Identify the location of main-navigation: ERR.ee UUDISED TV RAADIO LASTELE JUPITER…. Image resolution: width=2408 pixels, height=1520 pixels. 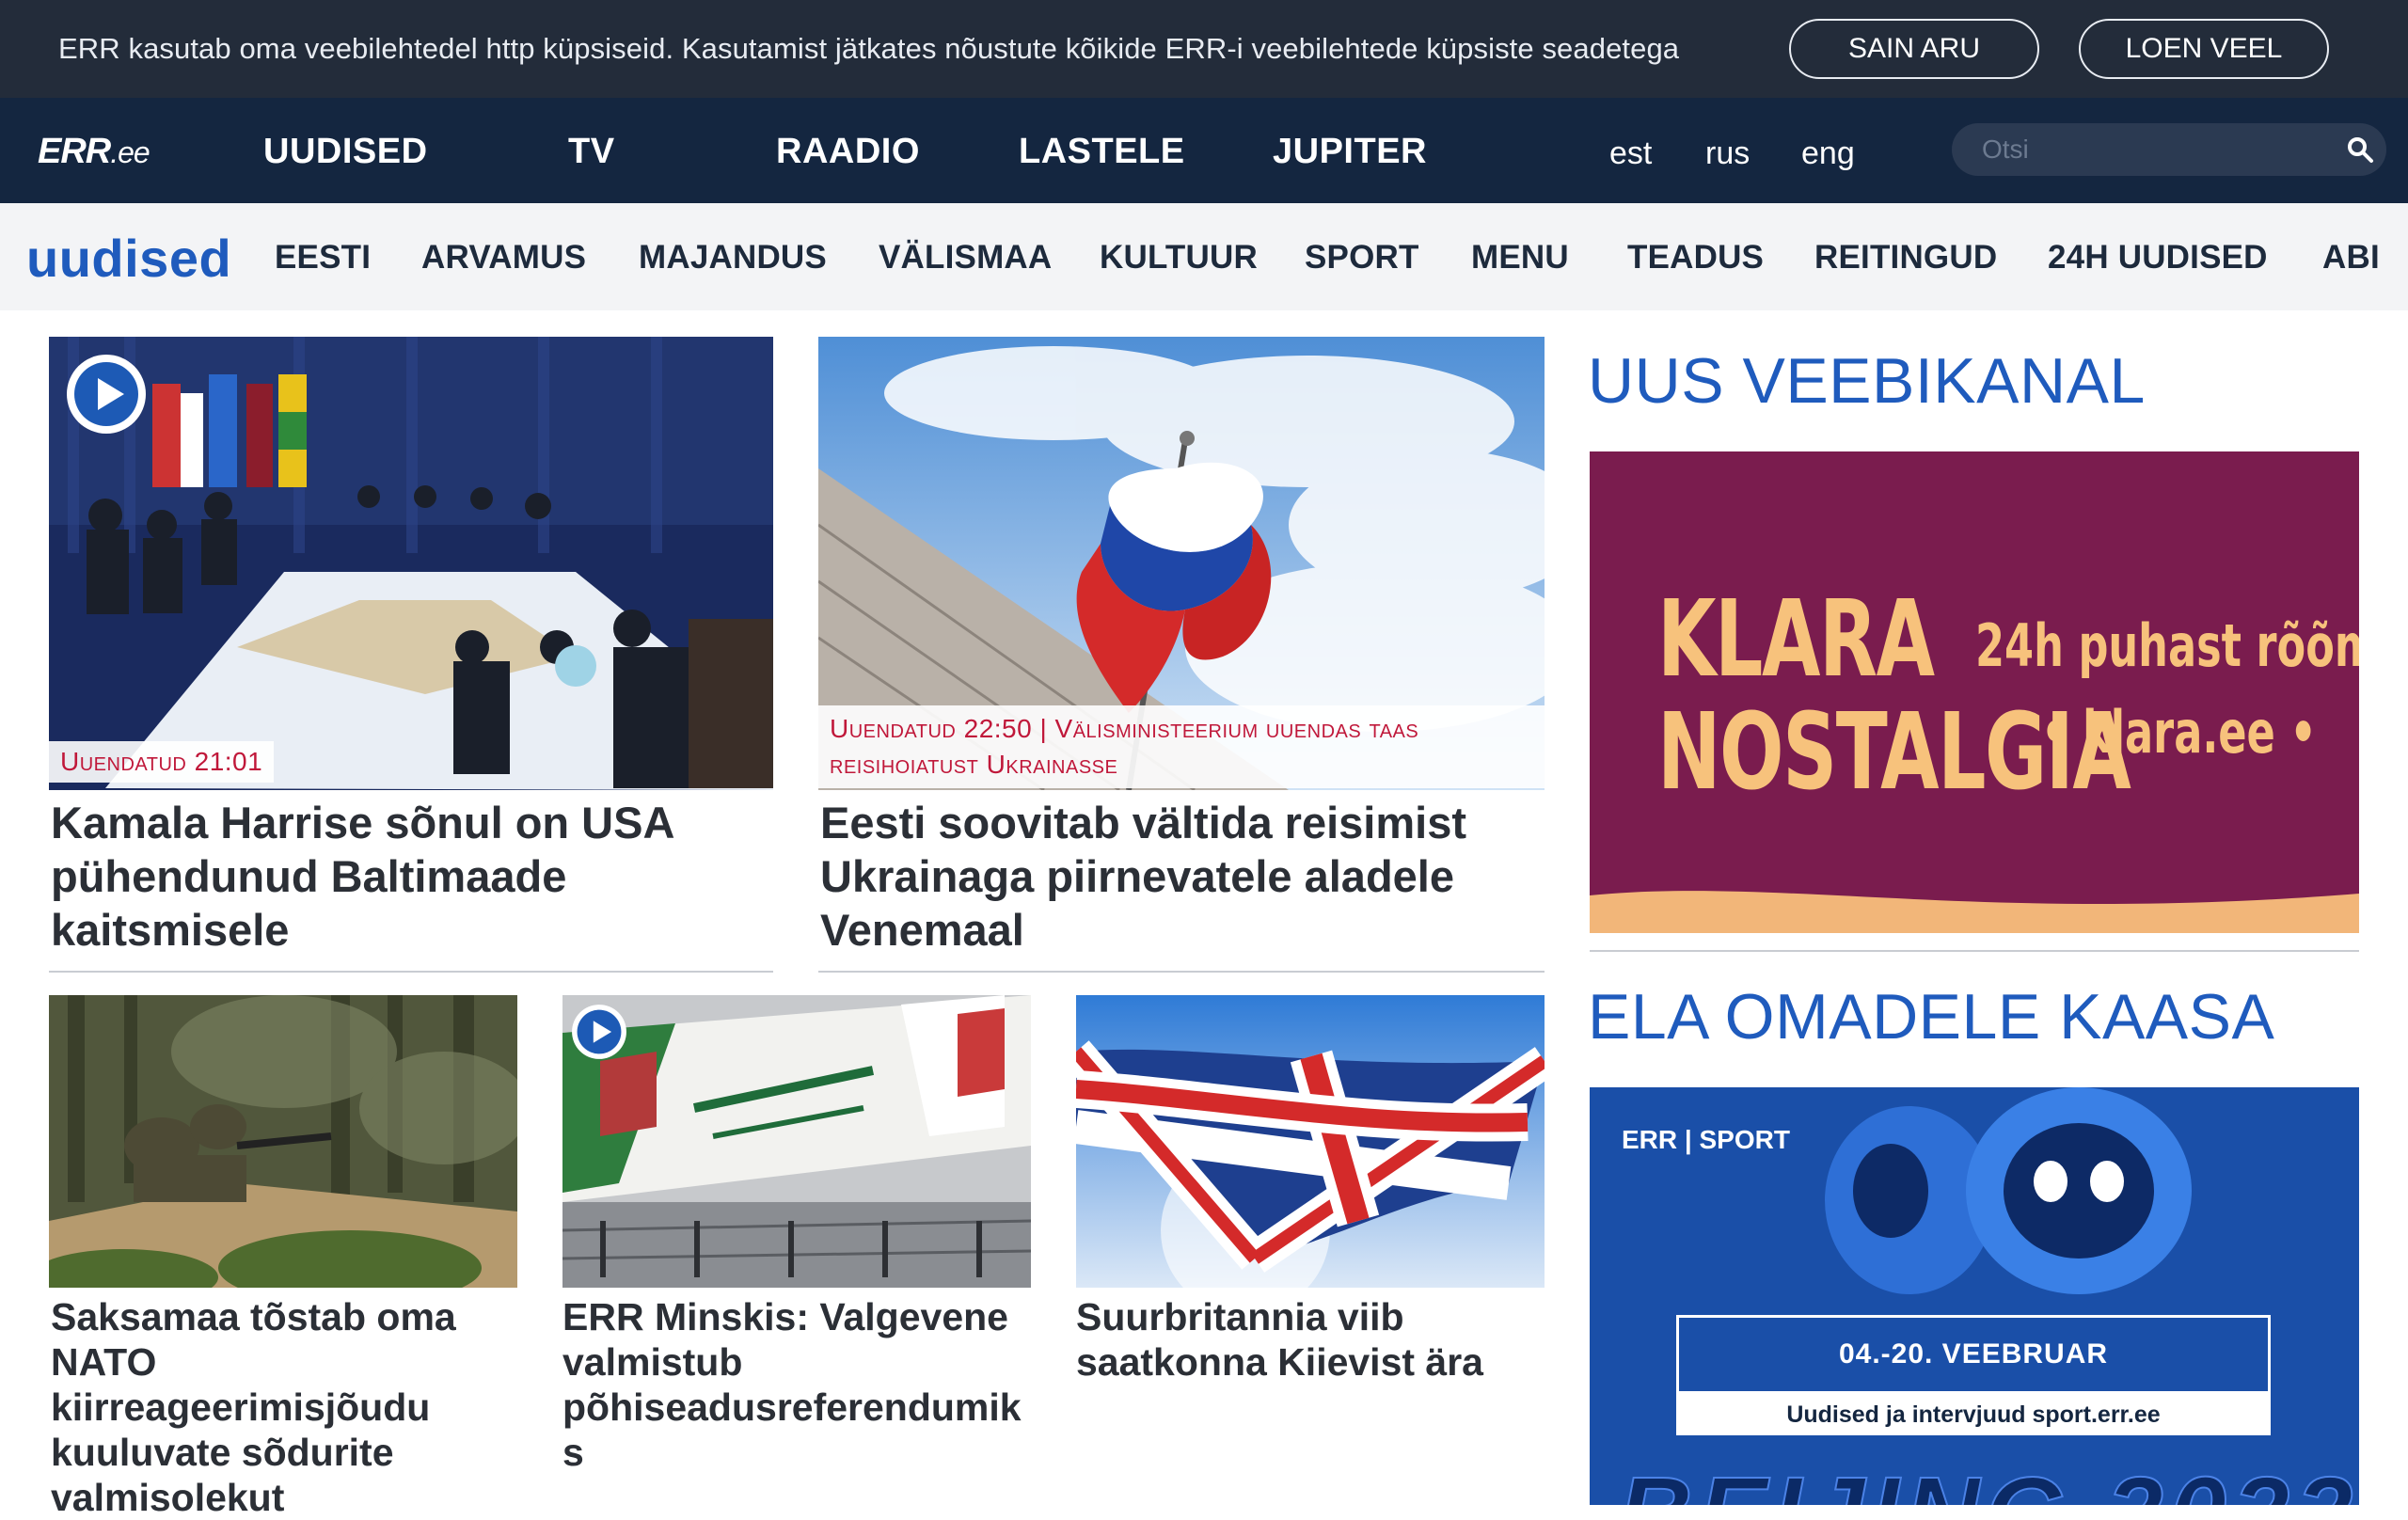
(1204, 150).